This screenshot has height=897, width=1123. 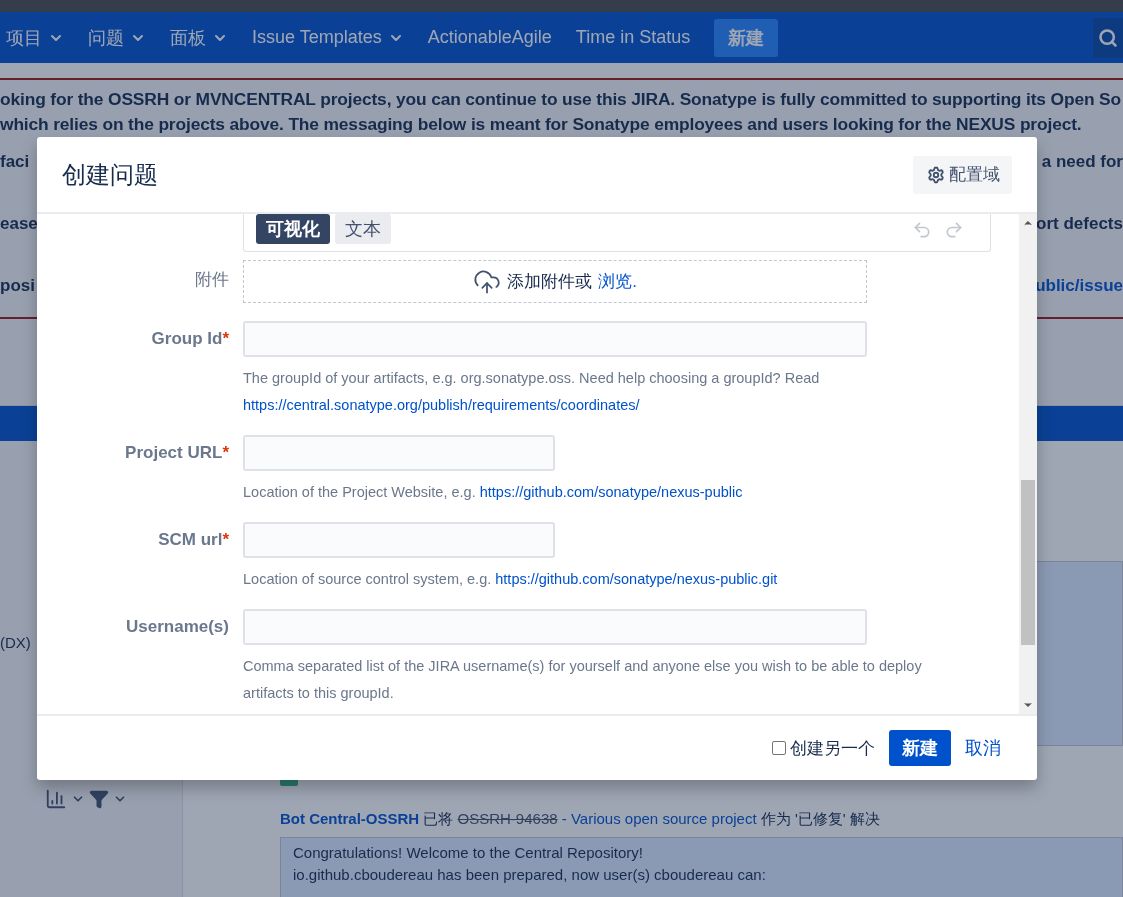 What do you see at coordinates (1082, 162) in the screenshot?
I see `banner-text: a need for` at bounding box center [1082, 162].